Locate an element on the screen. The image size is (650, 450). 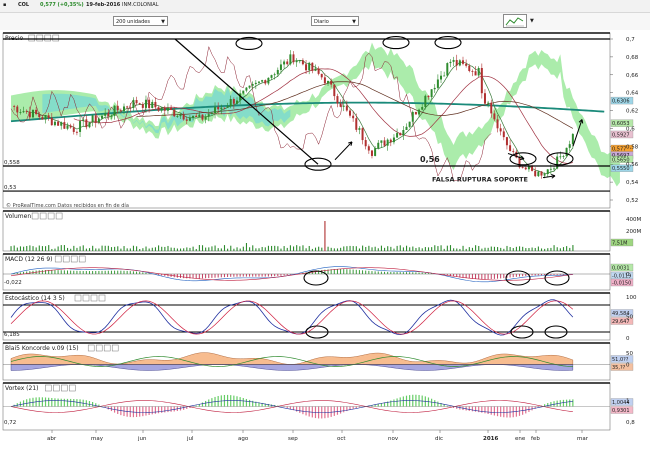
chart-type-button is located at coordinates (515, 21).